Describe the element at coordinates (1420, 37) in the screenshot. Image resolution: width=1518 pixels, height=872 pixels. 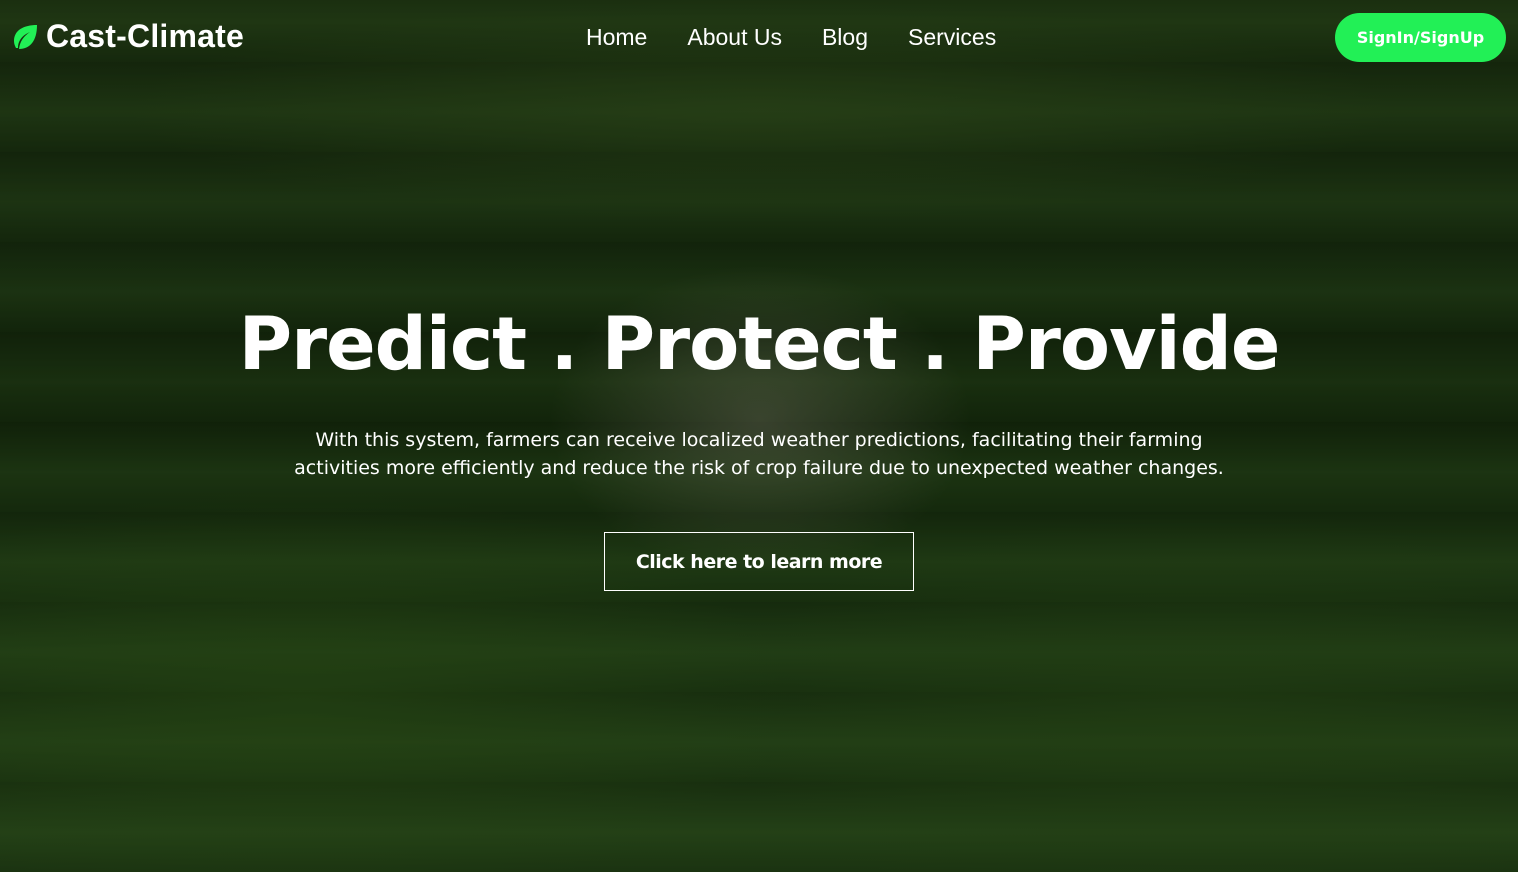
I see `signin-signup-button: SignIn/SignUp` at that location.